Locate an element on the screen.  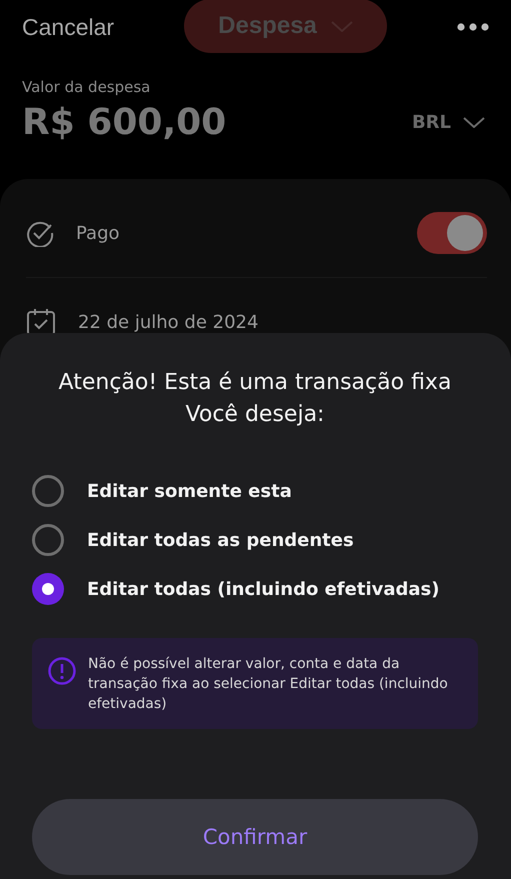
currency-selector: BRL is located at coordinates (450, 122).